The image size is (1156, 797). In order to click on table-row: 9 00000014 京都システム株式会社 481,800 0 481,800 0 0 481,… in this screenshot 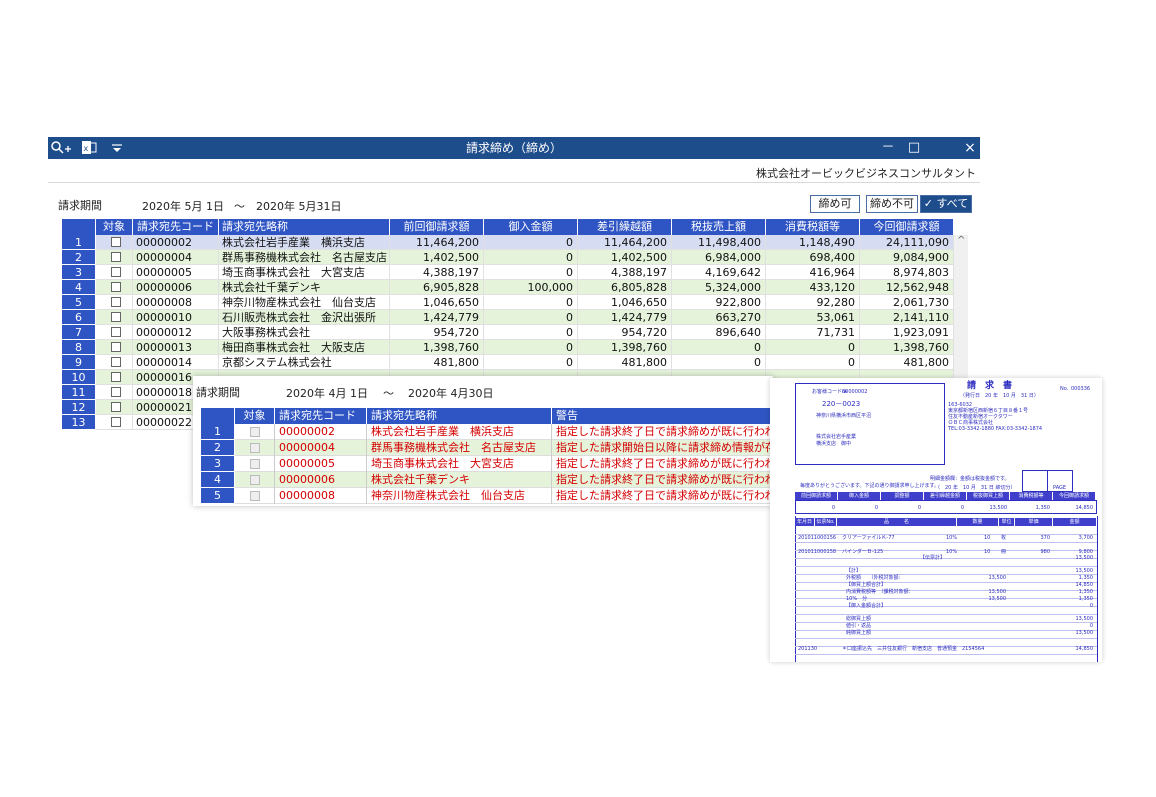, I will do `click(508, 362)`.